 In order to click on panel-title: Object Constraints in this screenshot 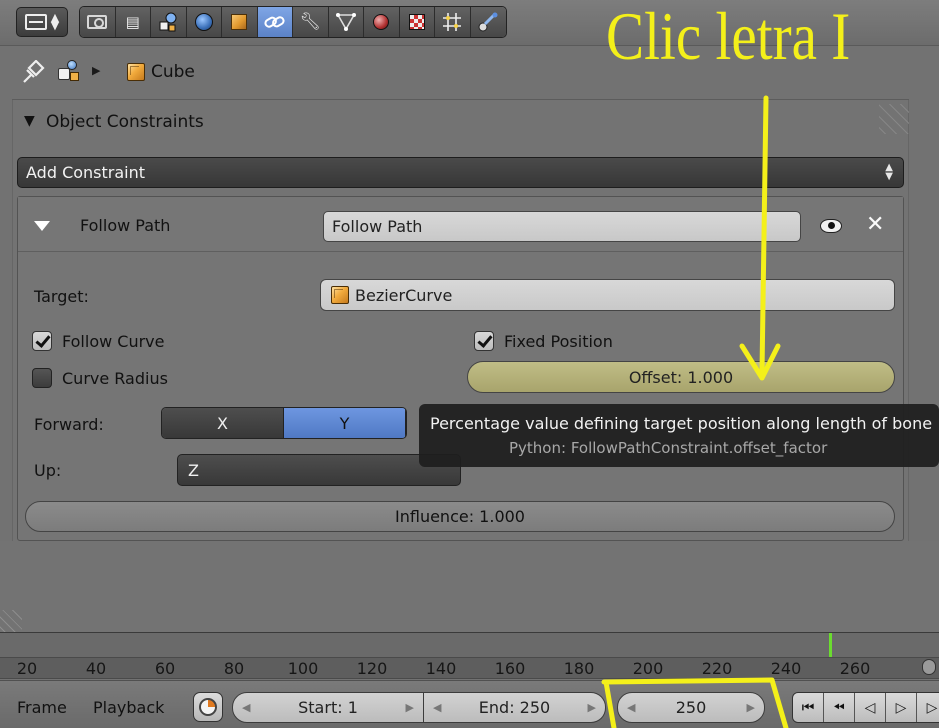, I will do `click(125, 122)`.